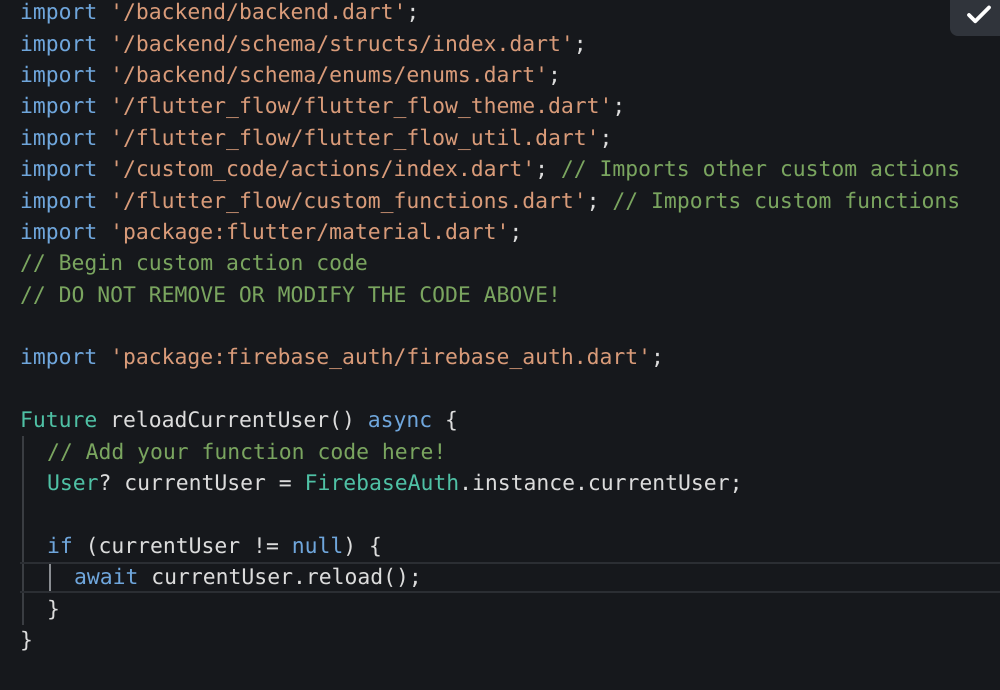  I want to click on code-token: '/custom_code/actions/index.dart', so click(323, 169).